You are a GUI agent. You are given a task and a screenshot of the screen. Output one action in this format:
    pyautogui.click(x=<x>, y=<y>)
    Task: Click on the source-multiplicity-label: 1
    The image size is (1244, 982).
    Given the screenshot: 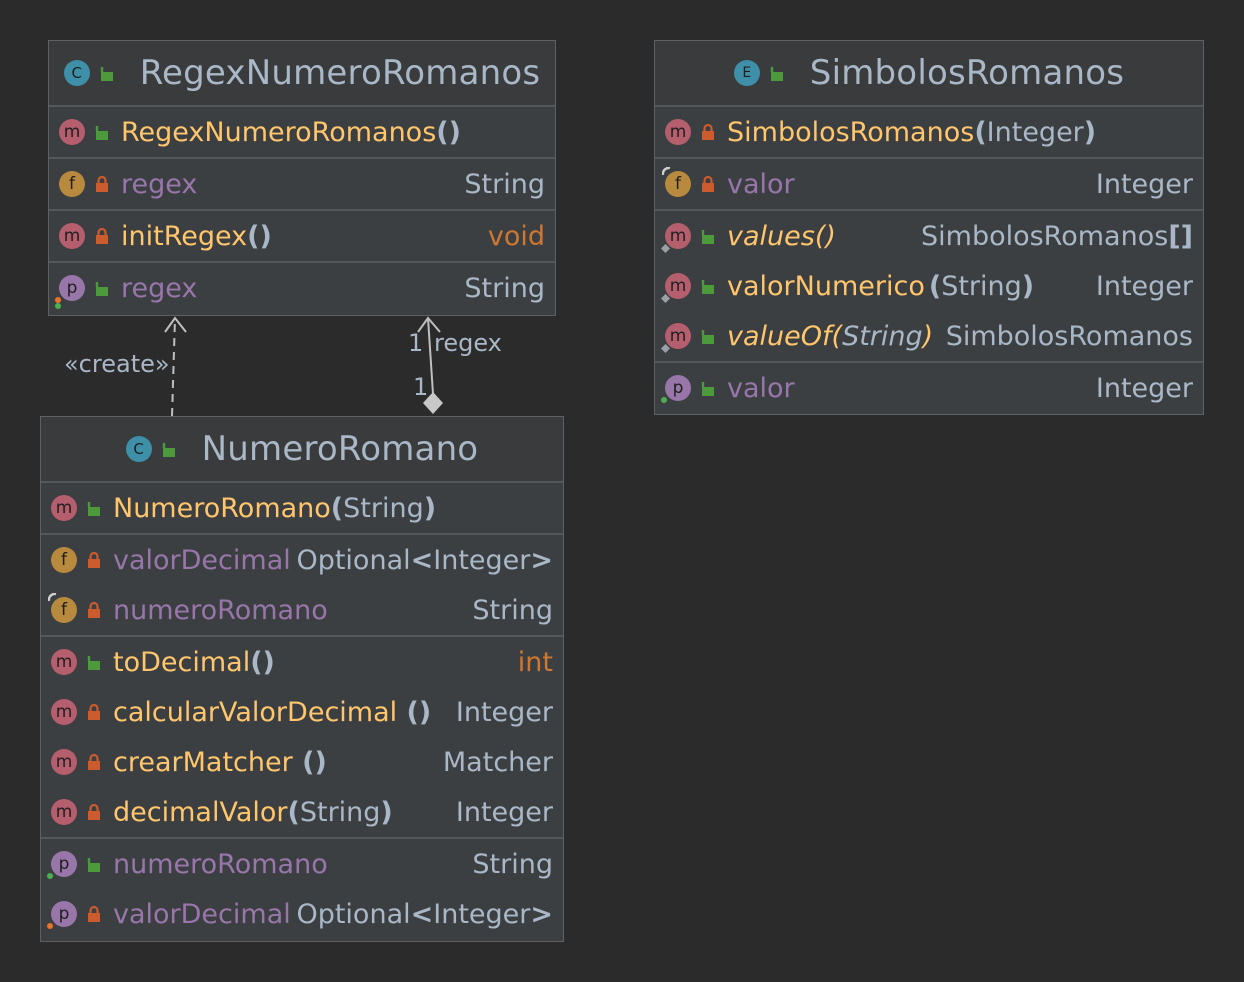 What is the action you would take?
    pyautogui.click(x=421, y=387)
    